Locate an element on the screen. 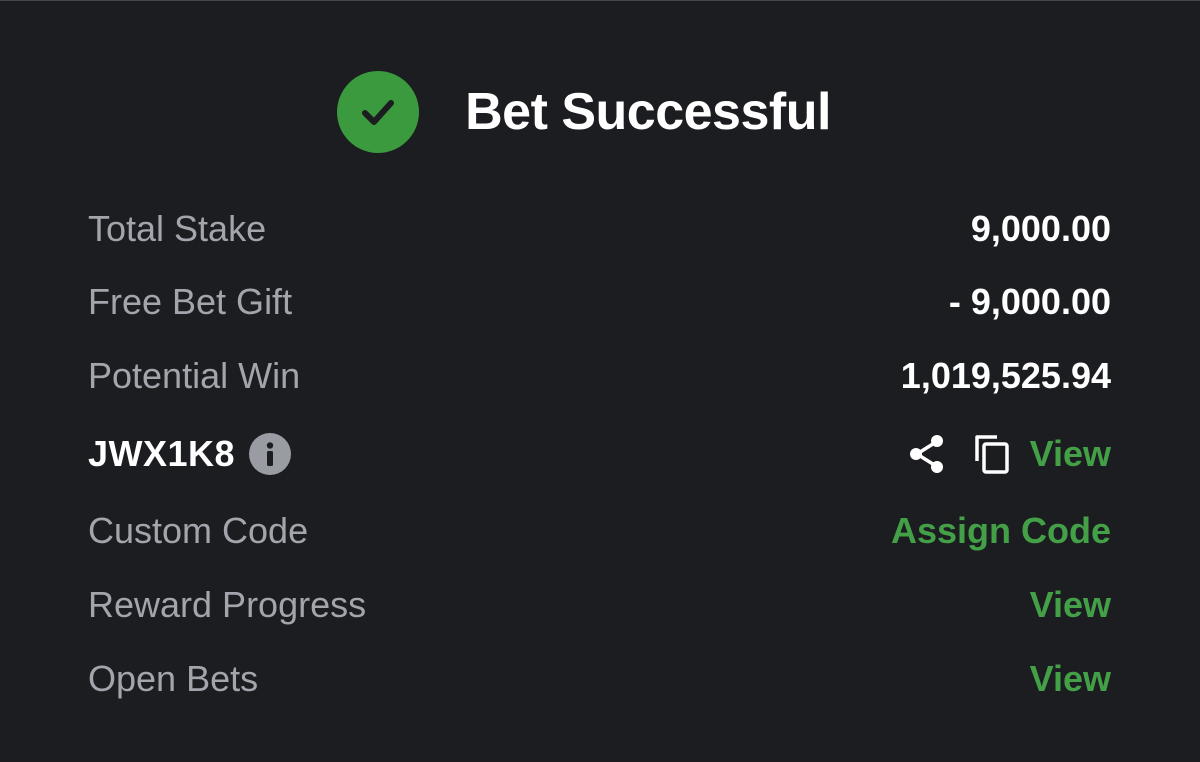 The width and height of the screenshot is (1200, 762). free-bet-gift-label: Free Bet Gift is located at coordinates (190, 301).